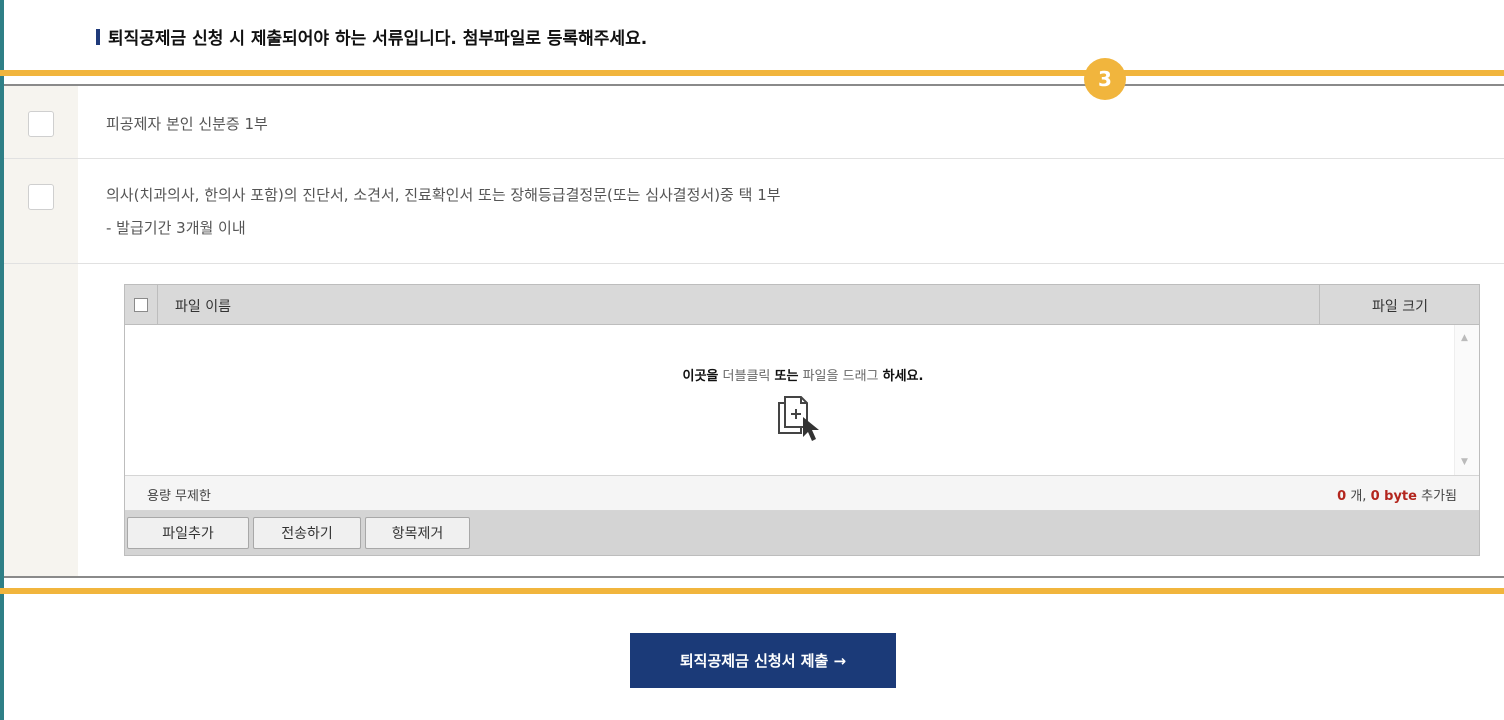 The height and width of the screenshot is (720, 1504). Describe the element at coordinates (1439, 496) in the screenshot. I see `added-label: 추가됨` at that location.